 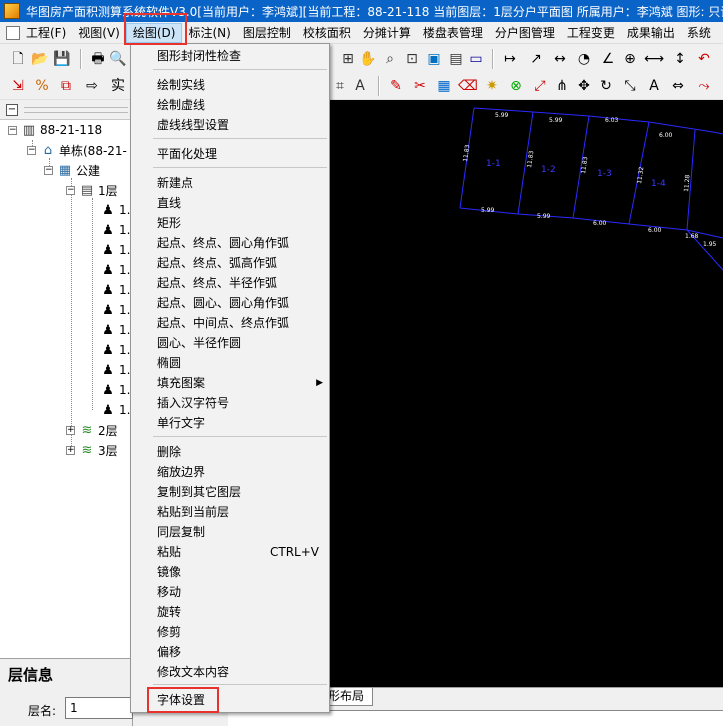 What do you see at coordinates (560, 59) in the screenshot?
I see `dimension-linear-icon: ↔` at bounding box center [560, 59].